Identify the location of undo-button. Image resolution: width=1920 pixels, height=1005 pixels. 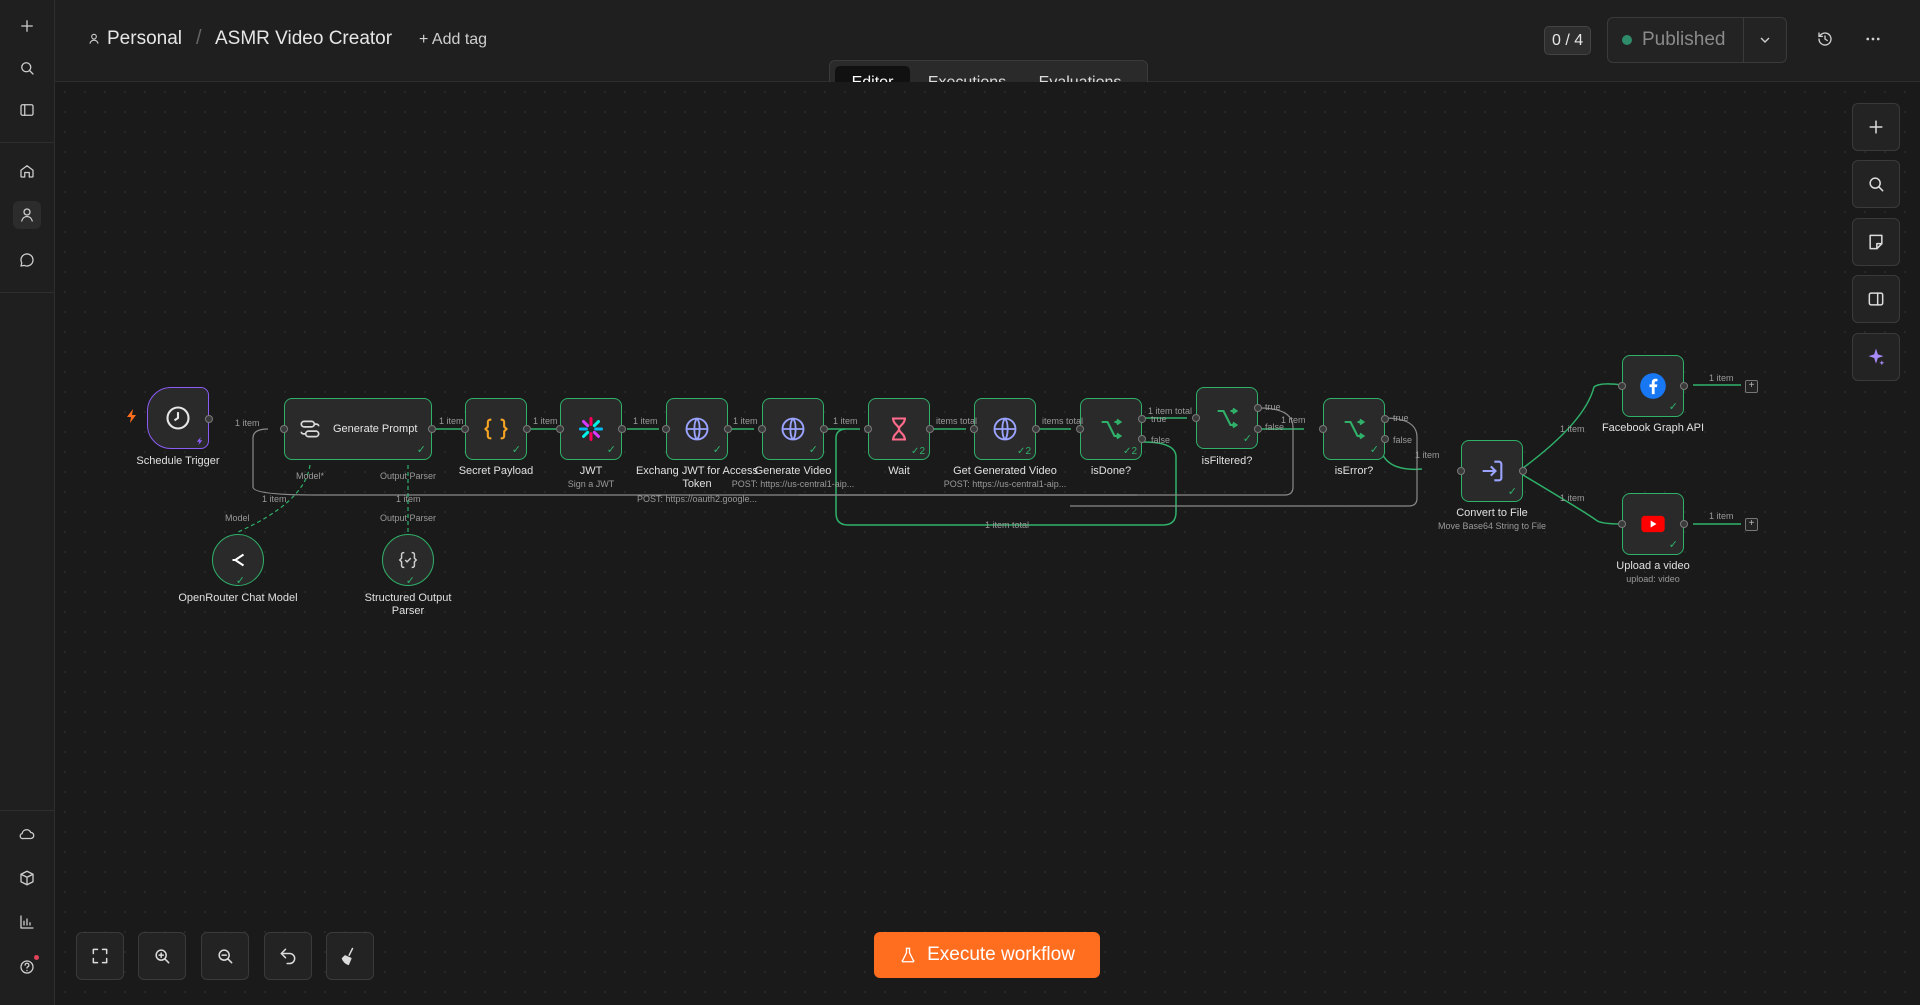
(288, 956).